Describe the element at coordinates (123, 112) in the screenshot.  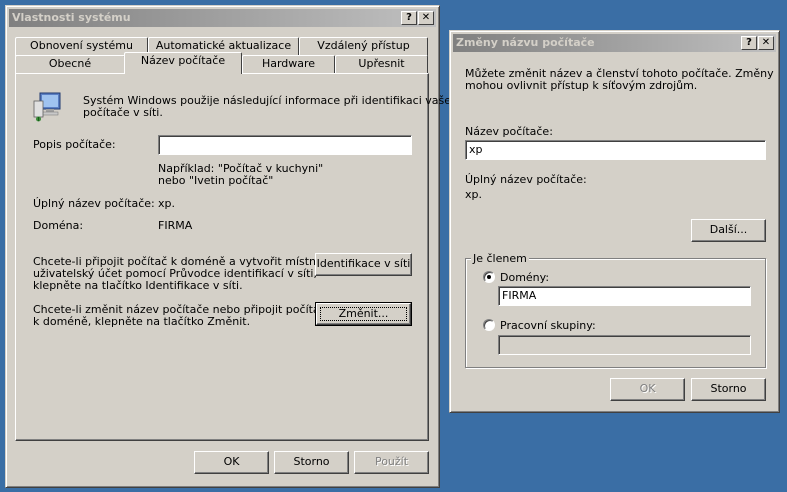
I see `intro-text-line2: počítače v síti.` at that location.